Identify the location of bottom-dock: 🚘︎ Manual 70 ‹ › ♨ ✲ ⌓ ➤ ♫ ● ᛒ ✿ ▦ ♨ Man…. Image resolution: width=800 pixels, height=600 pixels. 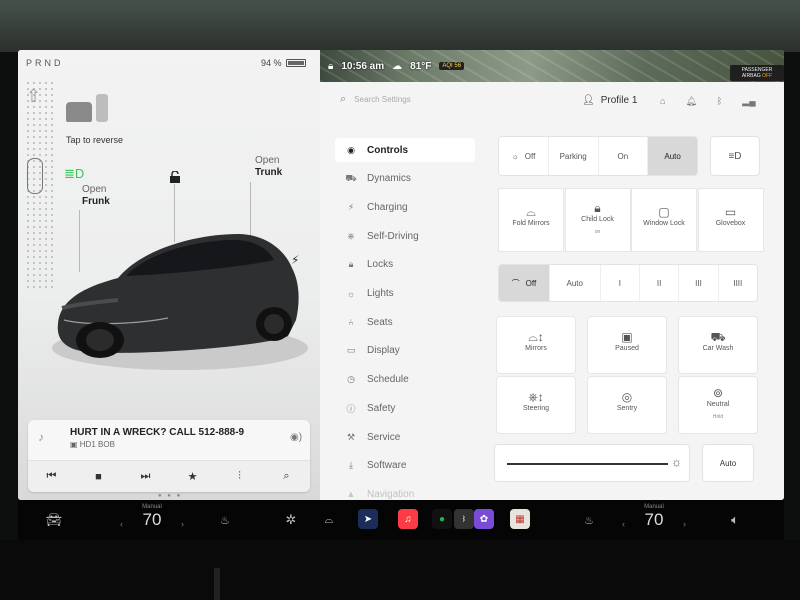
(401, 520).